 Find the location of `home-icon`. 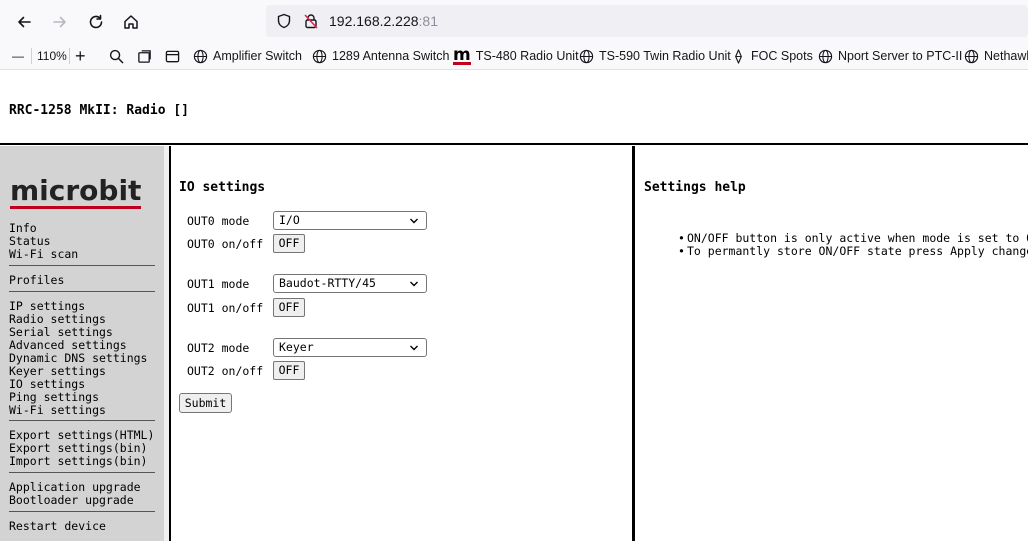

home-icon is located at coordinates (131, 22).